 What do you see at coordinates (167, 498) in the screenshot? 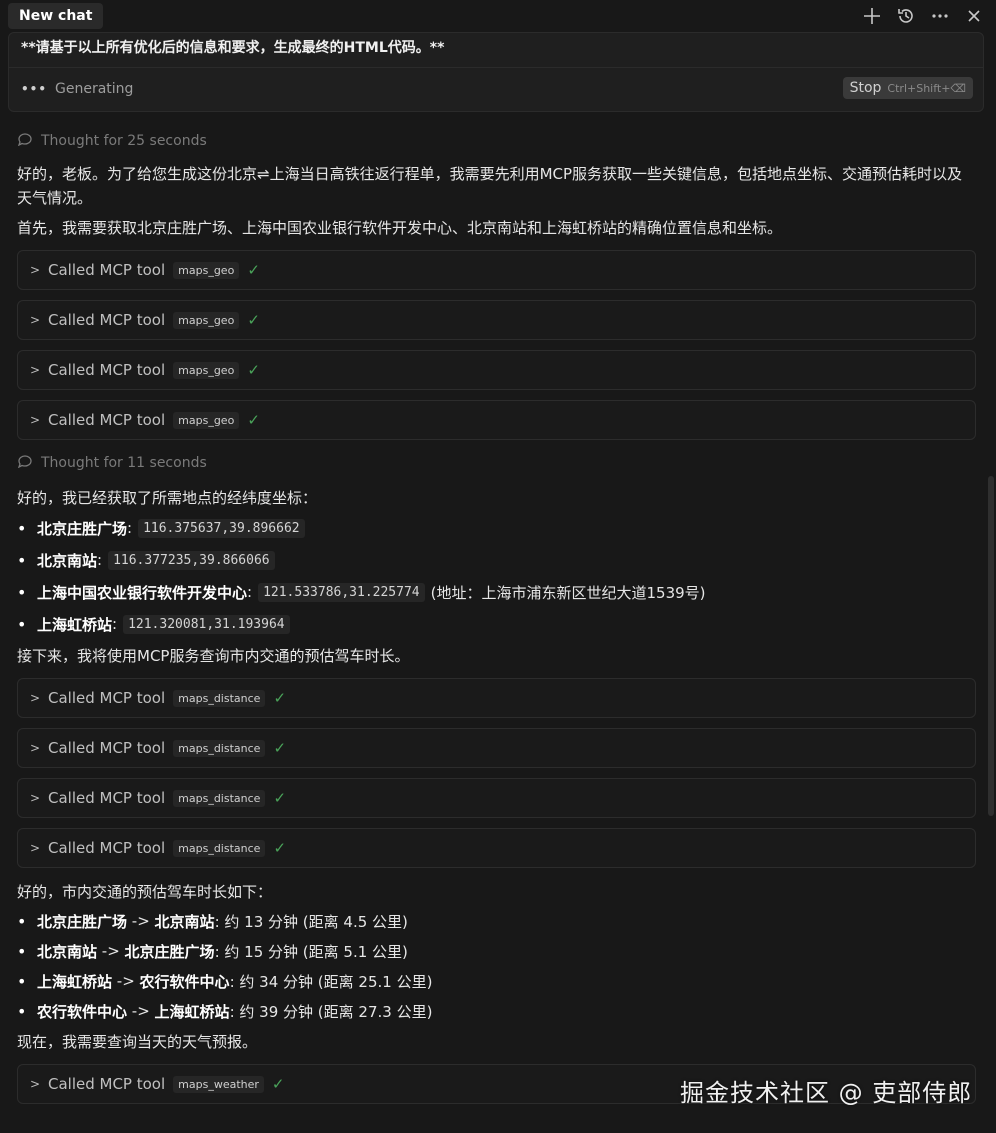
I see `coords-intro: 好的，我已经获取了所需地点的经纬度坐标：` at bounding box center [167, 498].